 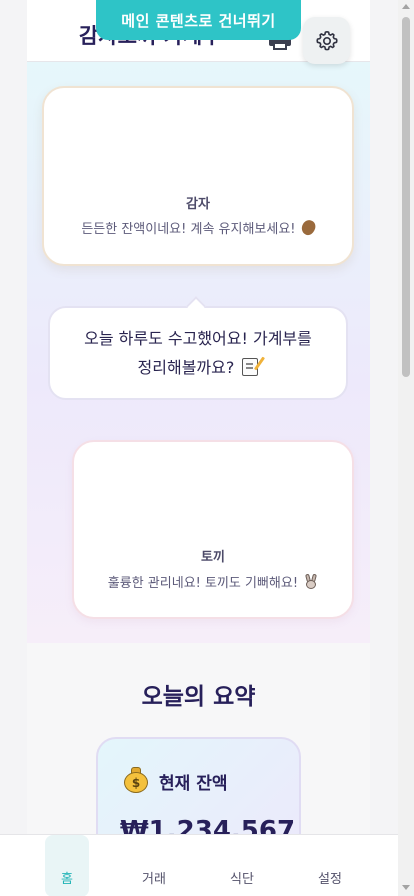 What do you see at coordinates (193, 784) in the screenshot?
I see `balance-label: 현재 잔액` at bounding box center [193, 784].